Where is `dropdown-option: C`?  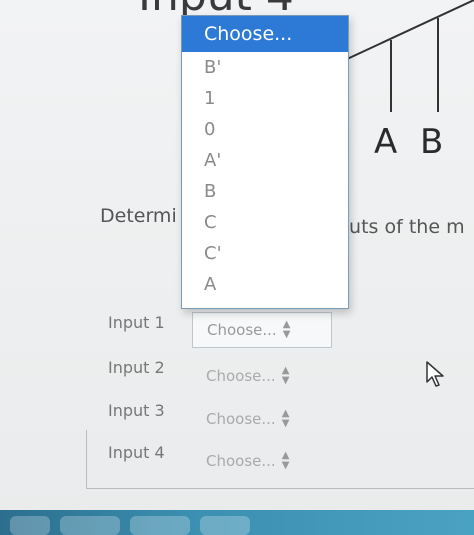
dropdown-option: C is located at coordinates (265, 222).